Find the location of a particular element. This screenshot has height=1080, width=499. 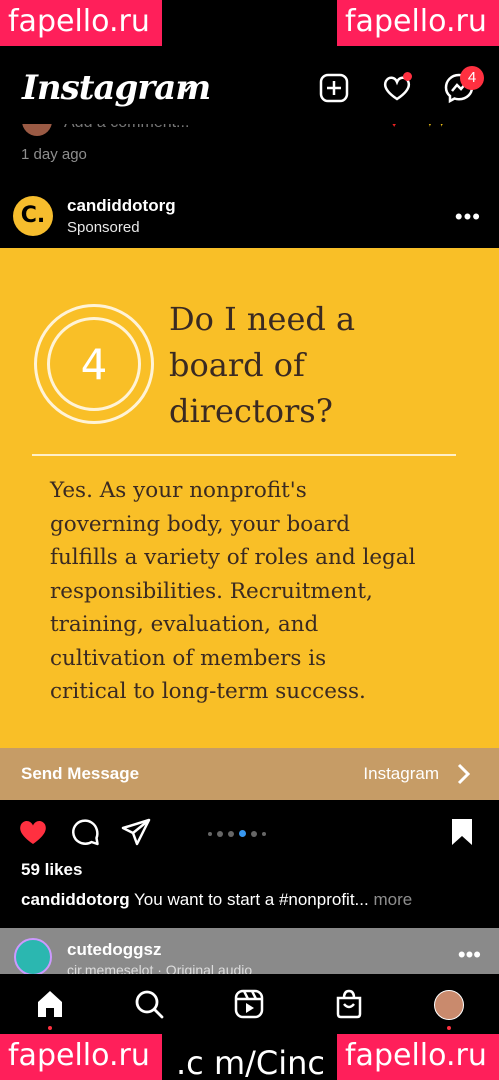

app-header: Instagram 4 is located at coordinates (249, 90).